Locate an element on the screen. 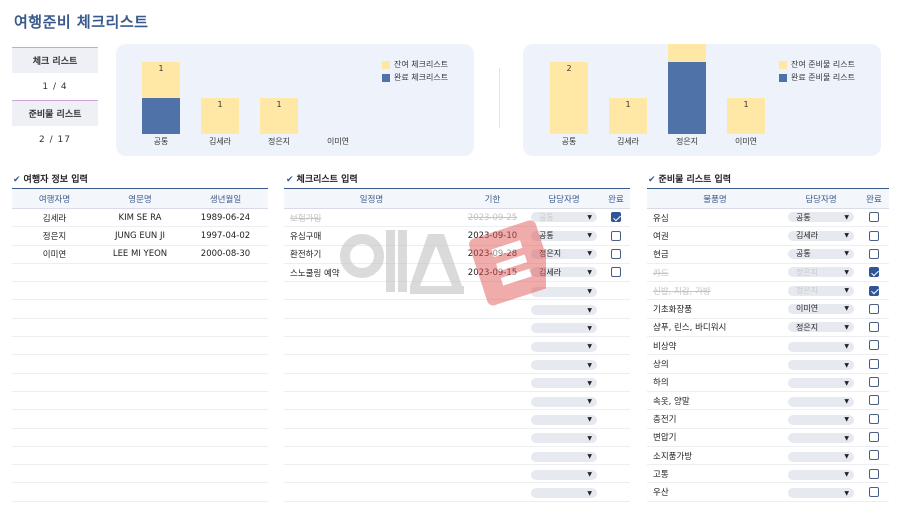 This screenshot has width=900, height=505. legend-remaining: 잔여 준비물 리스트 is located at coordinates (823, 64).